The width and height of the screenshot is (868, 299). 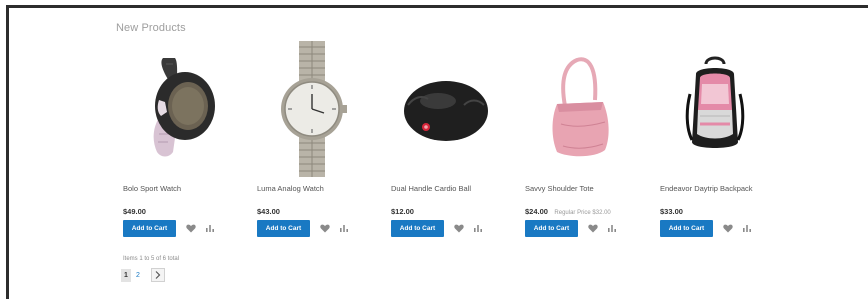 I want to click on page-current: 1, so click(x=126, y=275).